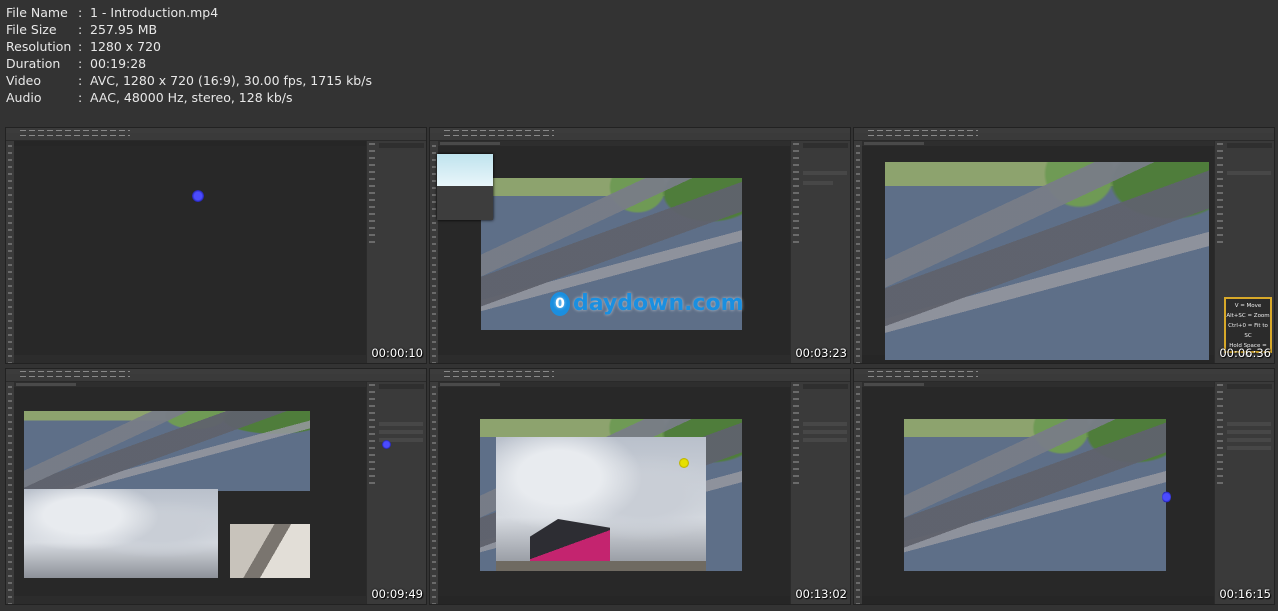 This screenshot has height=611, width=1278. I want to click on video-thumbnail: 00:00:10, so click(216, 245).